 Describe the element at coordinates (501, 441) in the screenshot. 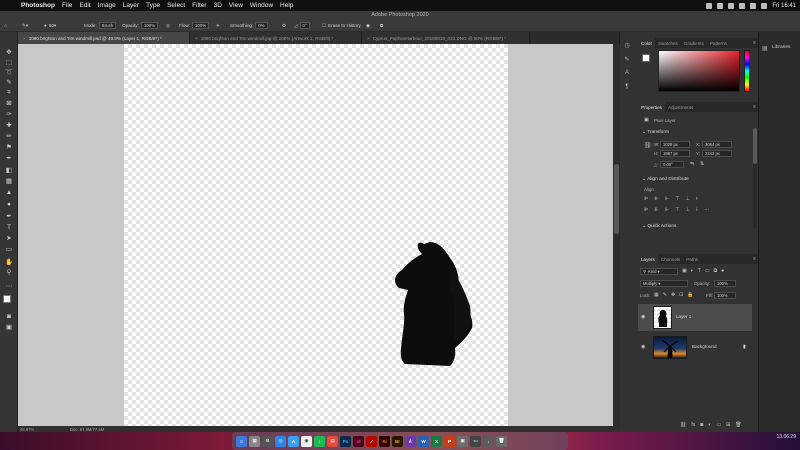

I see `trash-icon: 🗑` at that location.